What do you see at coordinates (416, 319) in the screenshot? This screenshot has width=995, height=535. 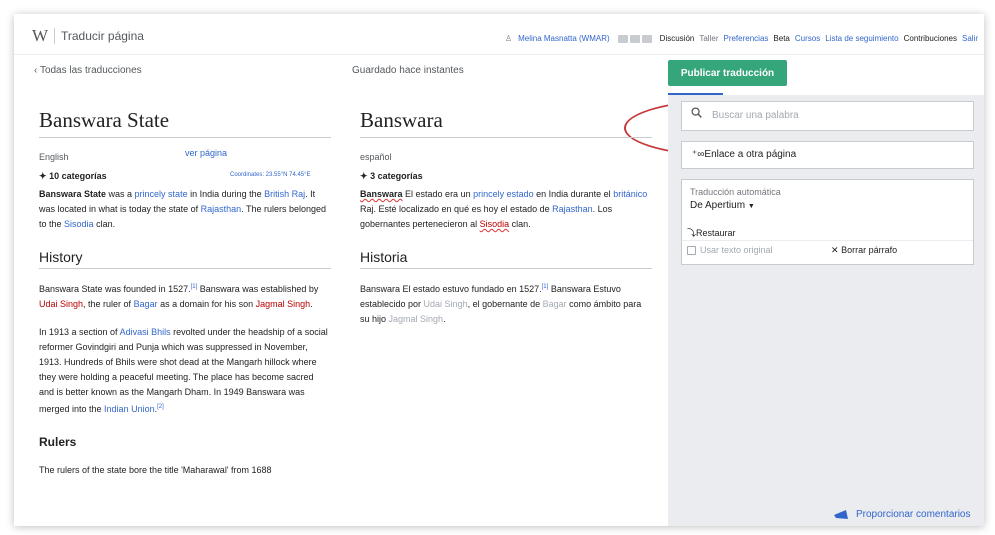 I see `link-jagmal-singh-es: Jagmal Singh` at bounding box center [416, 319].